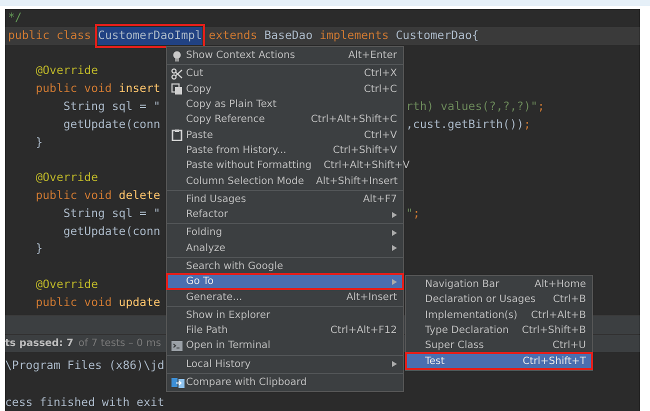 Image resolution: width=650 pixels, height=411 pixels. Describe the element at coordinates (289, 35) in the screenshot. I see `code-text: BaseDao` at that location.